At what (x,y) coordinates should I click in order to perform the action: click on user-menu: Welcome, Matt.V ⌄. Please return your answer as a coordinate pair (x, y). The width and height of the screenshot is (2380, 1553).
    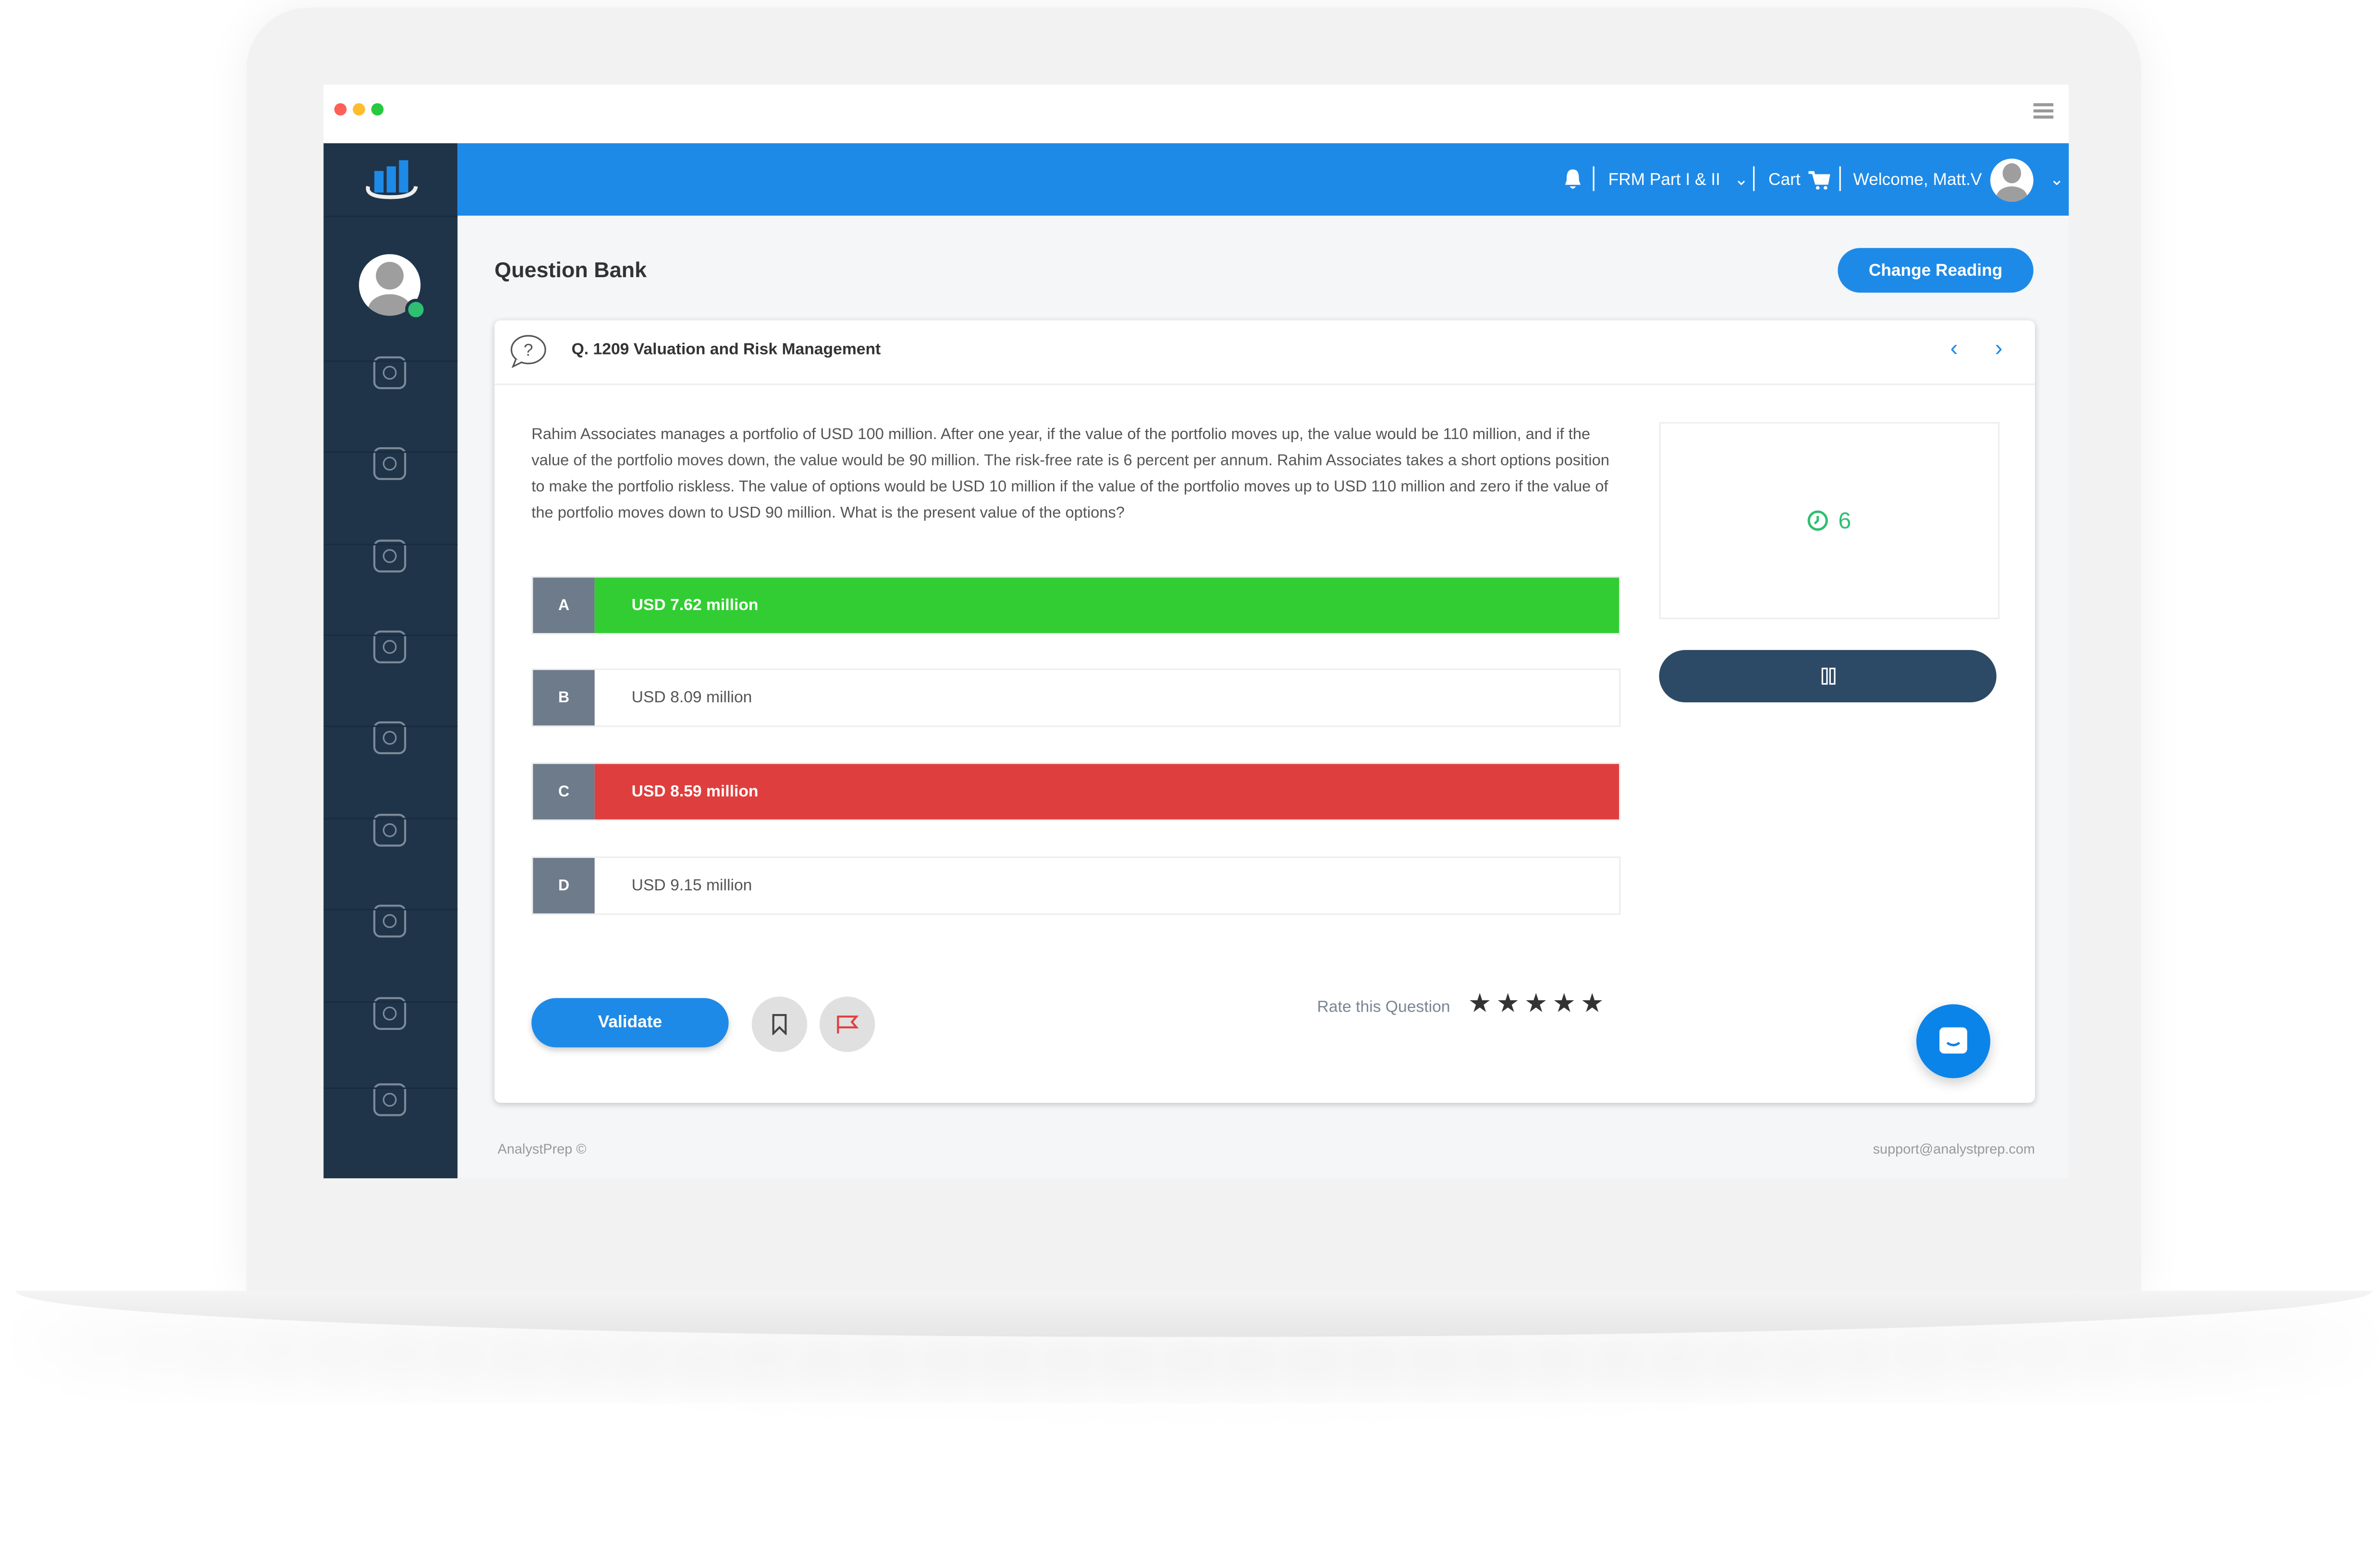
    Looking at the image, I should click on (1958, 179).